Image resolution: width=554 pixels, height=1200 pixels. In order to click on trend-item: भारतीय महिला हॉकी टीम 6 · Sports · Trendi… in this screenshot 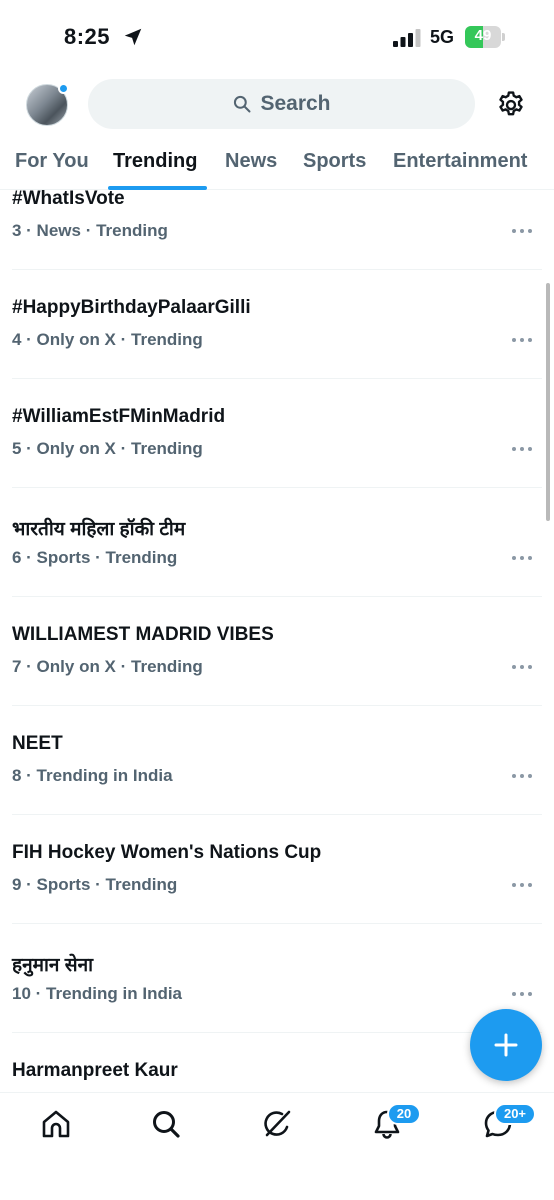, I will do `click(277, 569)`.